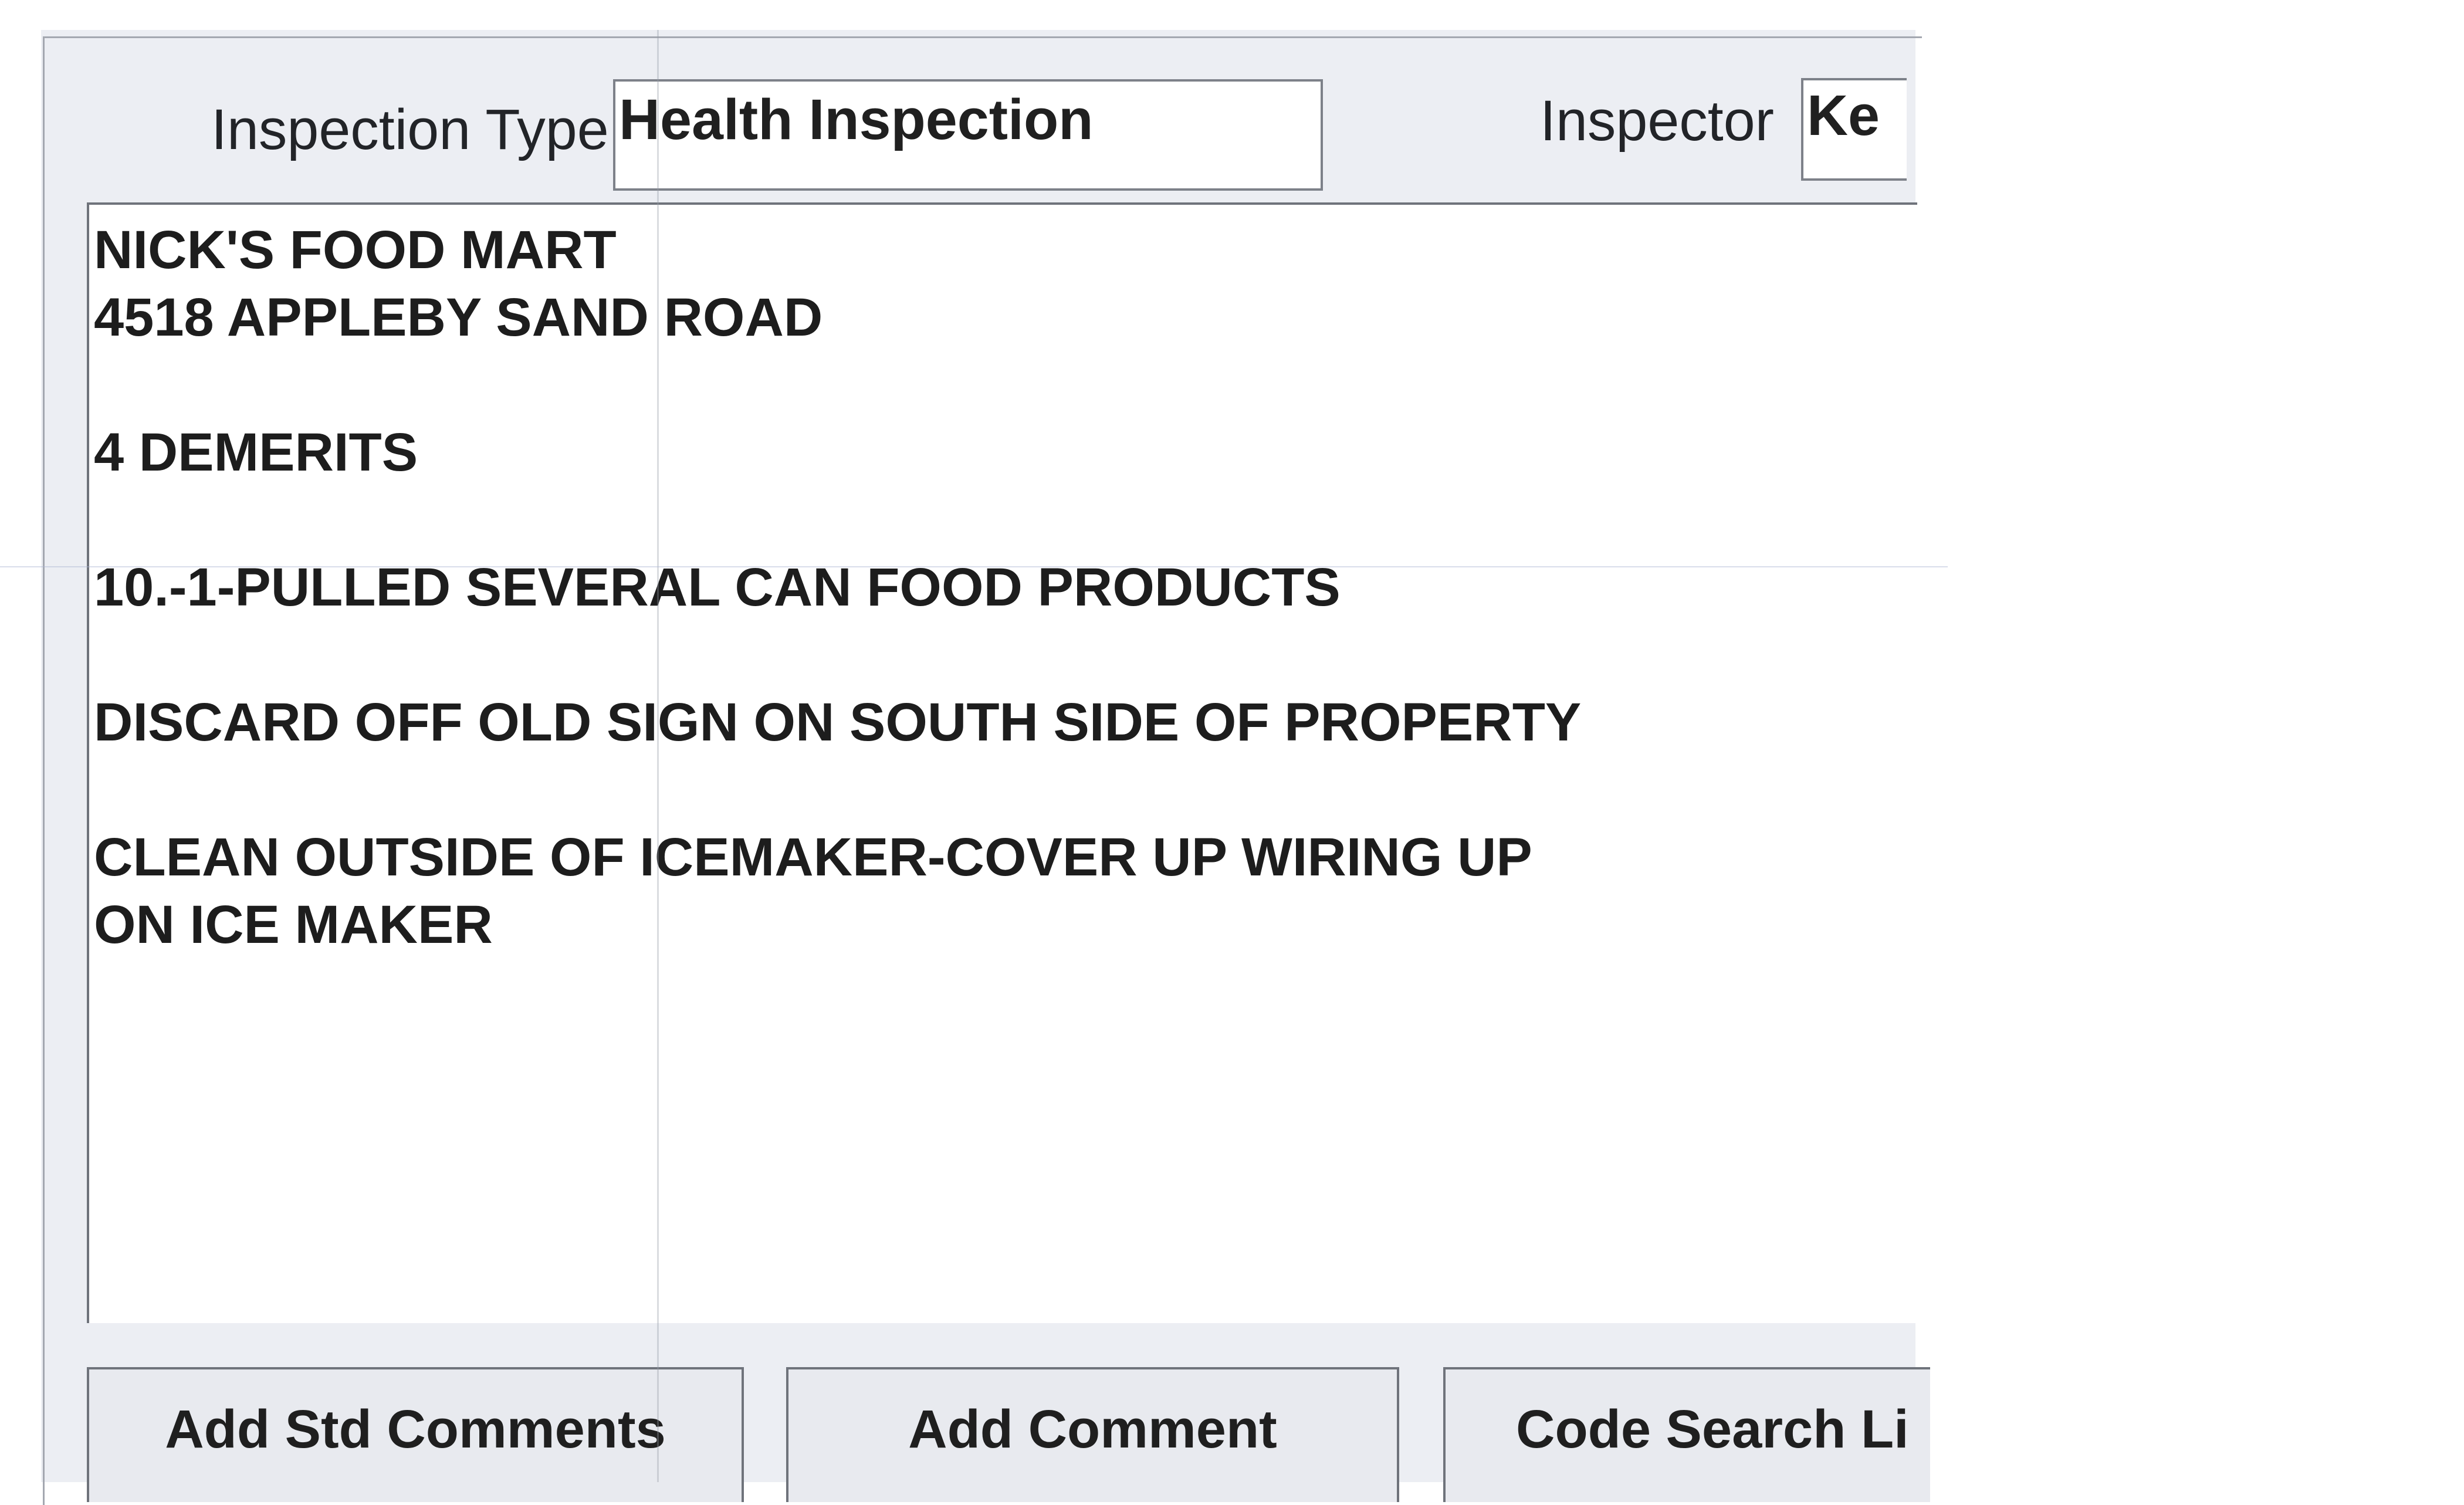 This screenshot has width=2464, height=1505. What do you see at coordinates (1657, 121) in the screenshot?
I see `inspector-label: Inspector` at bounding box center [1657, 121].